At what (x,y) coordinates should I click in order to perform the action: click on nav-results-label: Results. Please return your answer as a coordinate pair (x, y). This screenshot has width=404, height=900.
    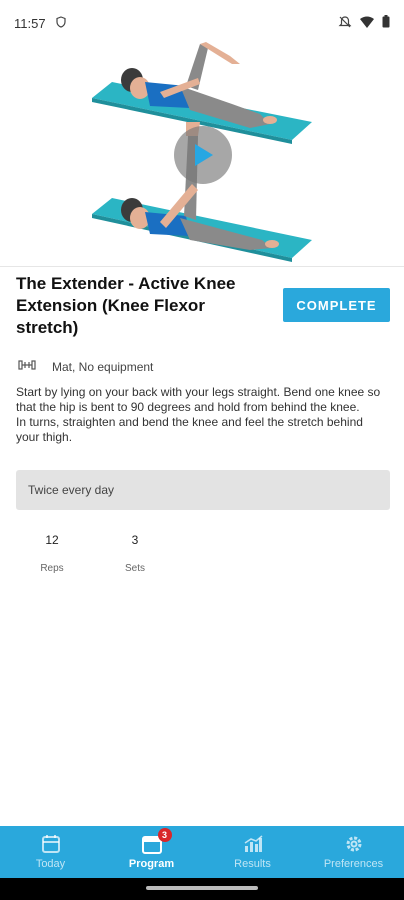
    Looking at the image, I should click on (252, 864).